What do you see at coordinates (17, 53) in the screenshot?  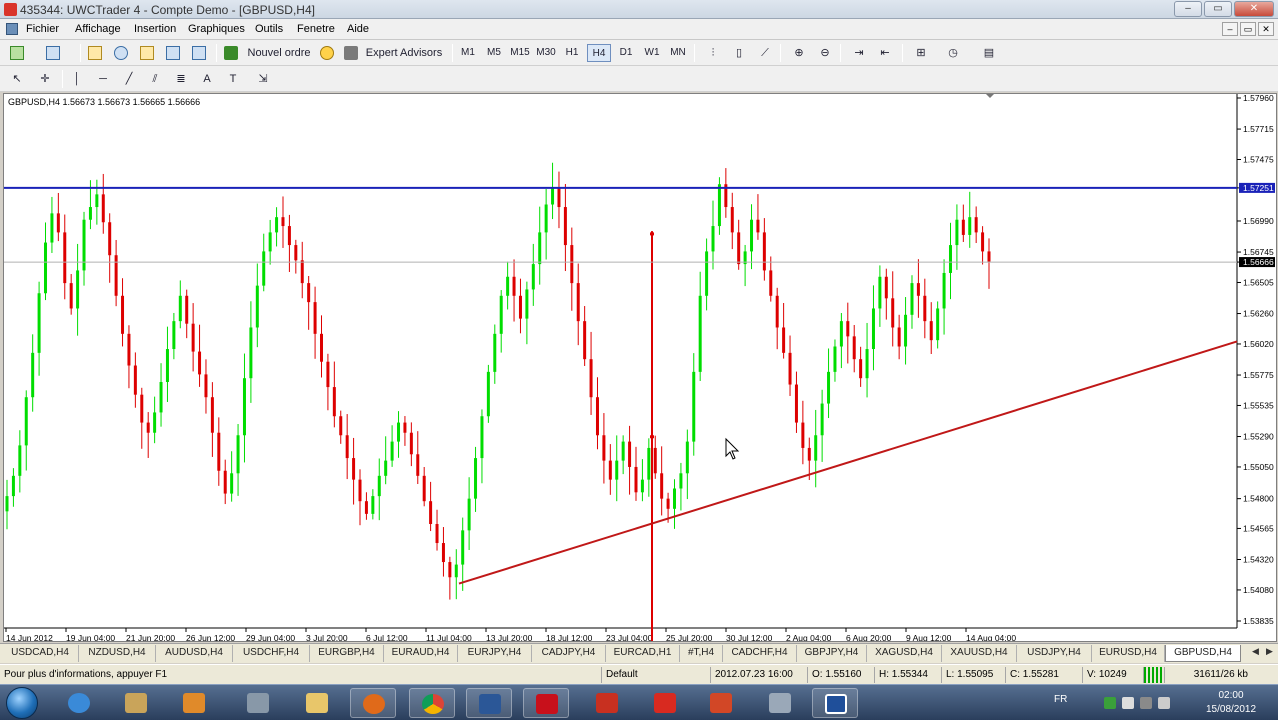 I see `new-chart-icon` at bounding box center [17, 53].